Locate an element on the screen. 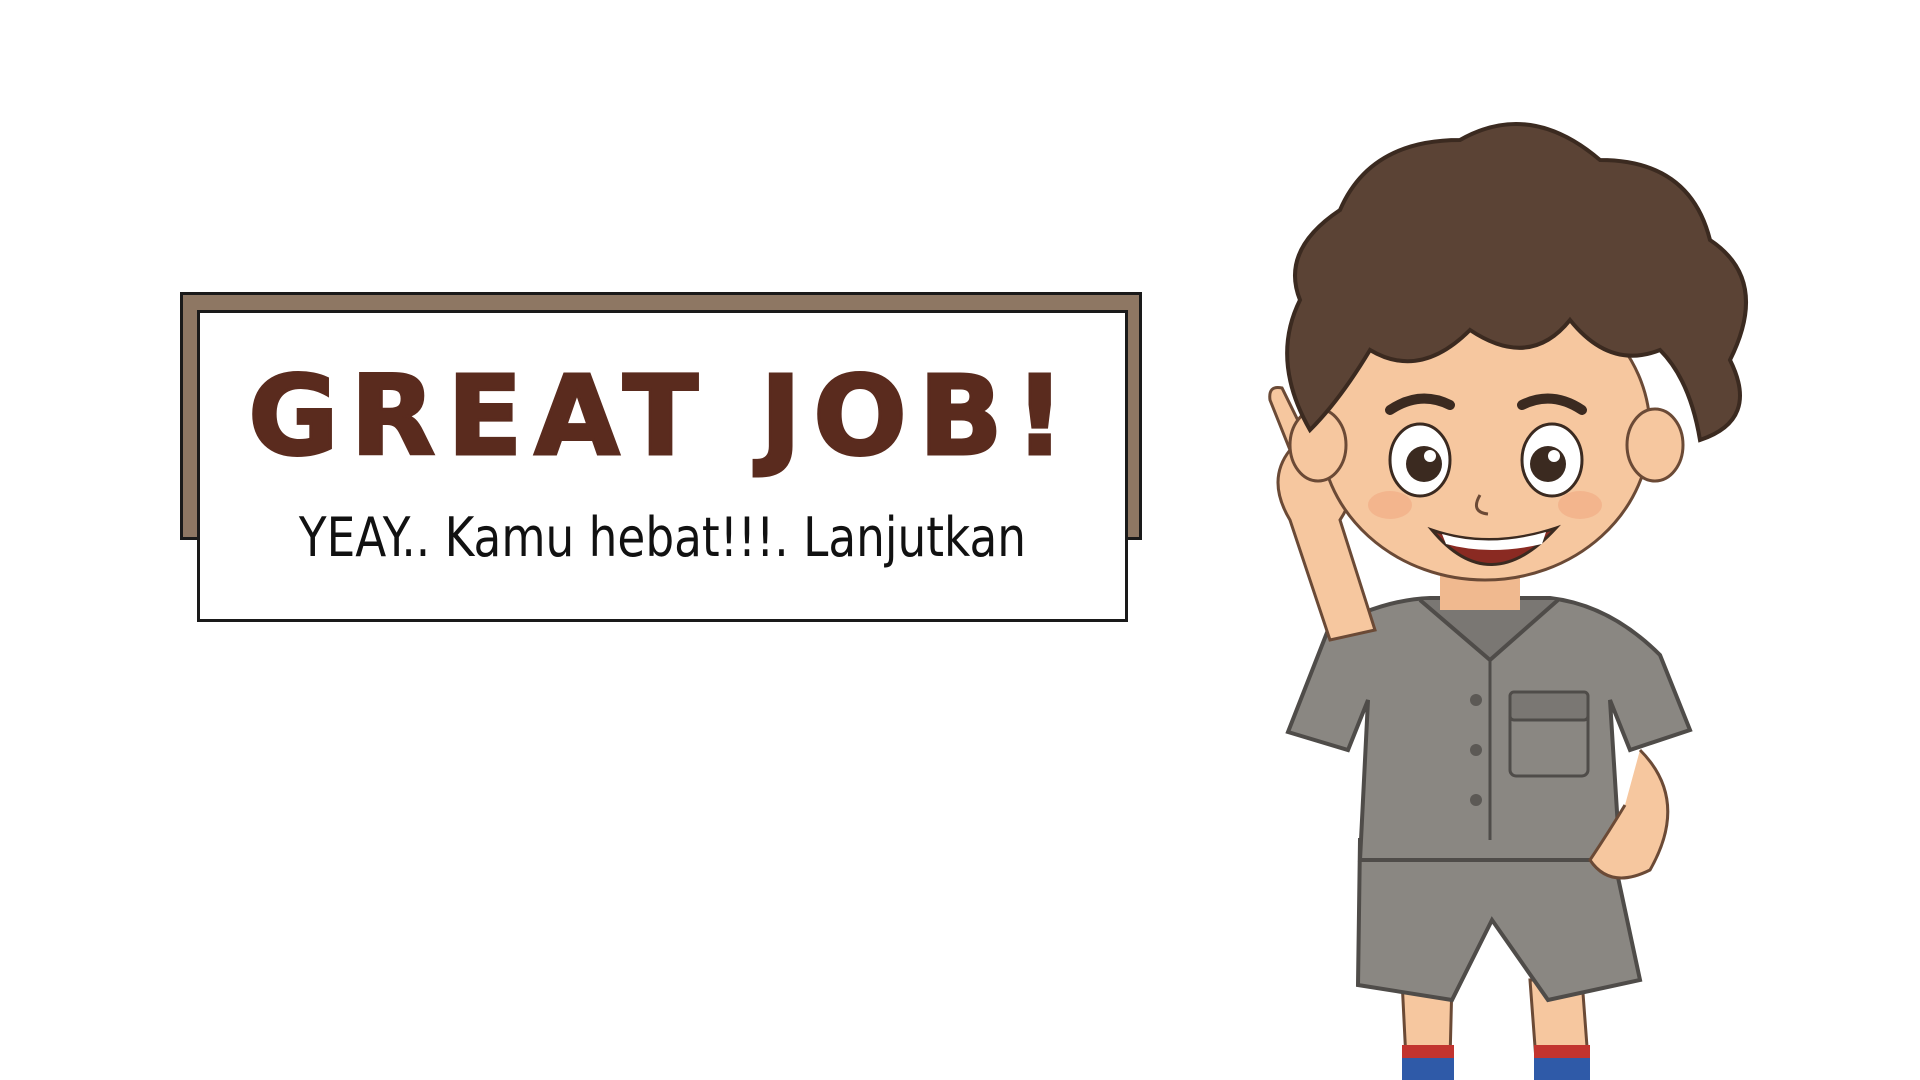  banner-subtitle: YEAY.. Kamu hebat!!!. Lanjutkan is located at coordinates (662, 537).